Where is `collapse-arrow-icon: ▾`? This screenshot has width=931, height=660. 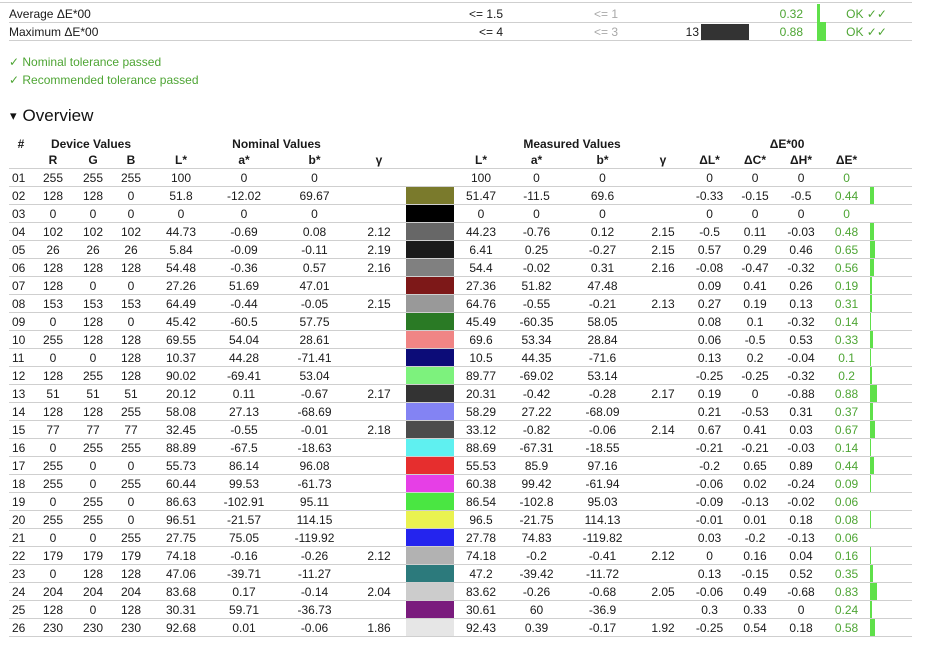
collapse-arrow-icon: ▾ is located at coordinates (13, 115).